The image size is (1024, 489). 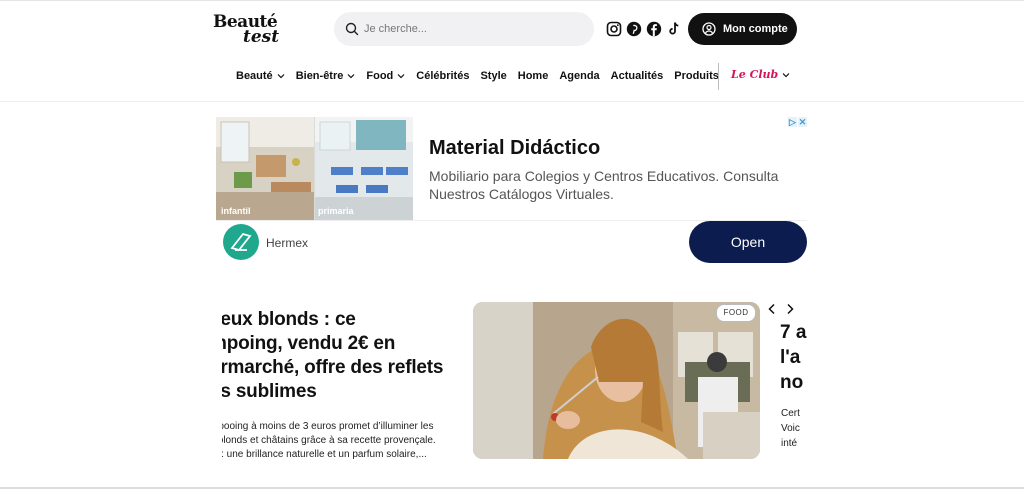 I want to click on nav-label: Produits, so click(x=696, y=76).